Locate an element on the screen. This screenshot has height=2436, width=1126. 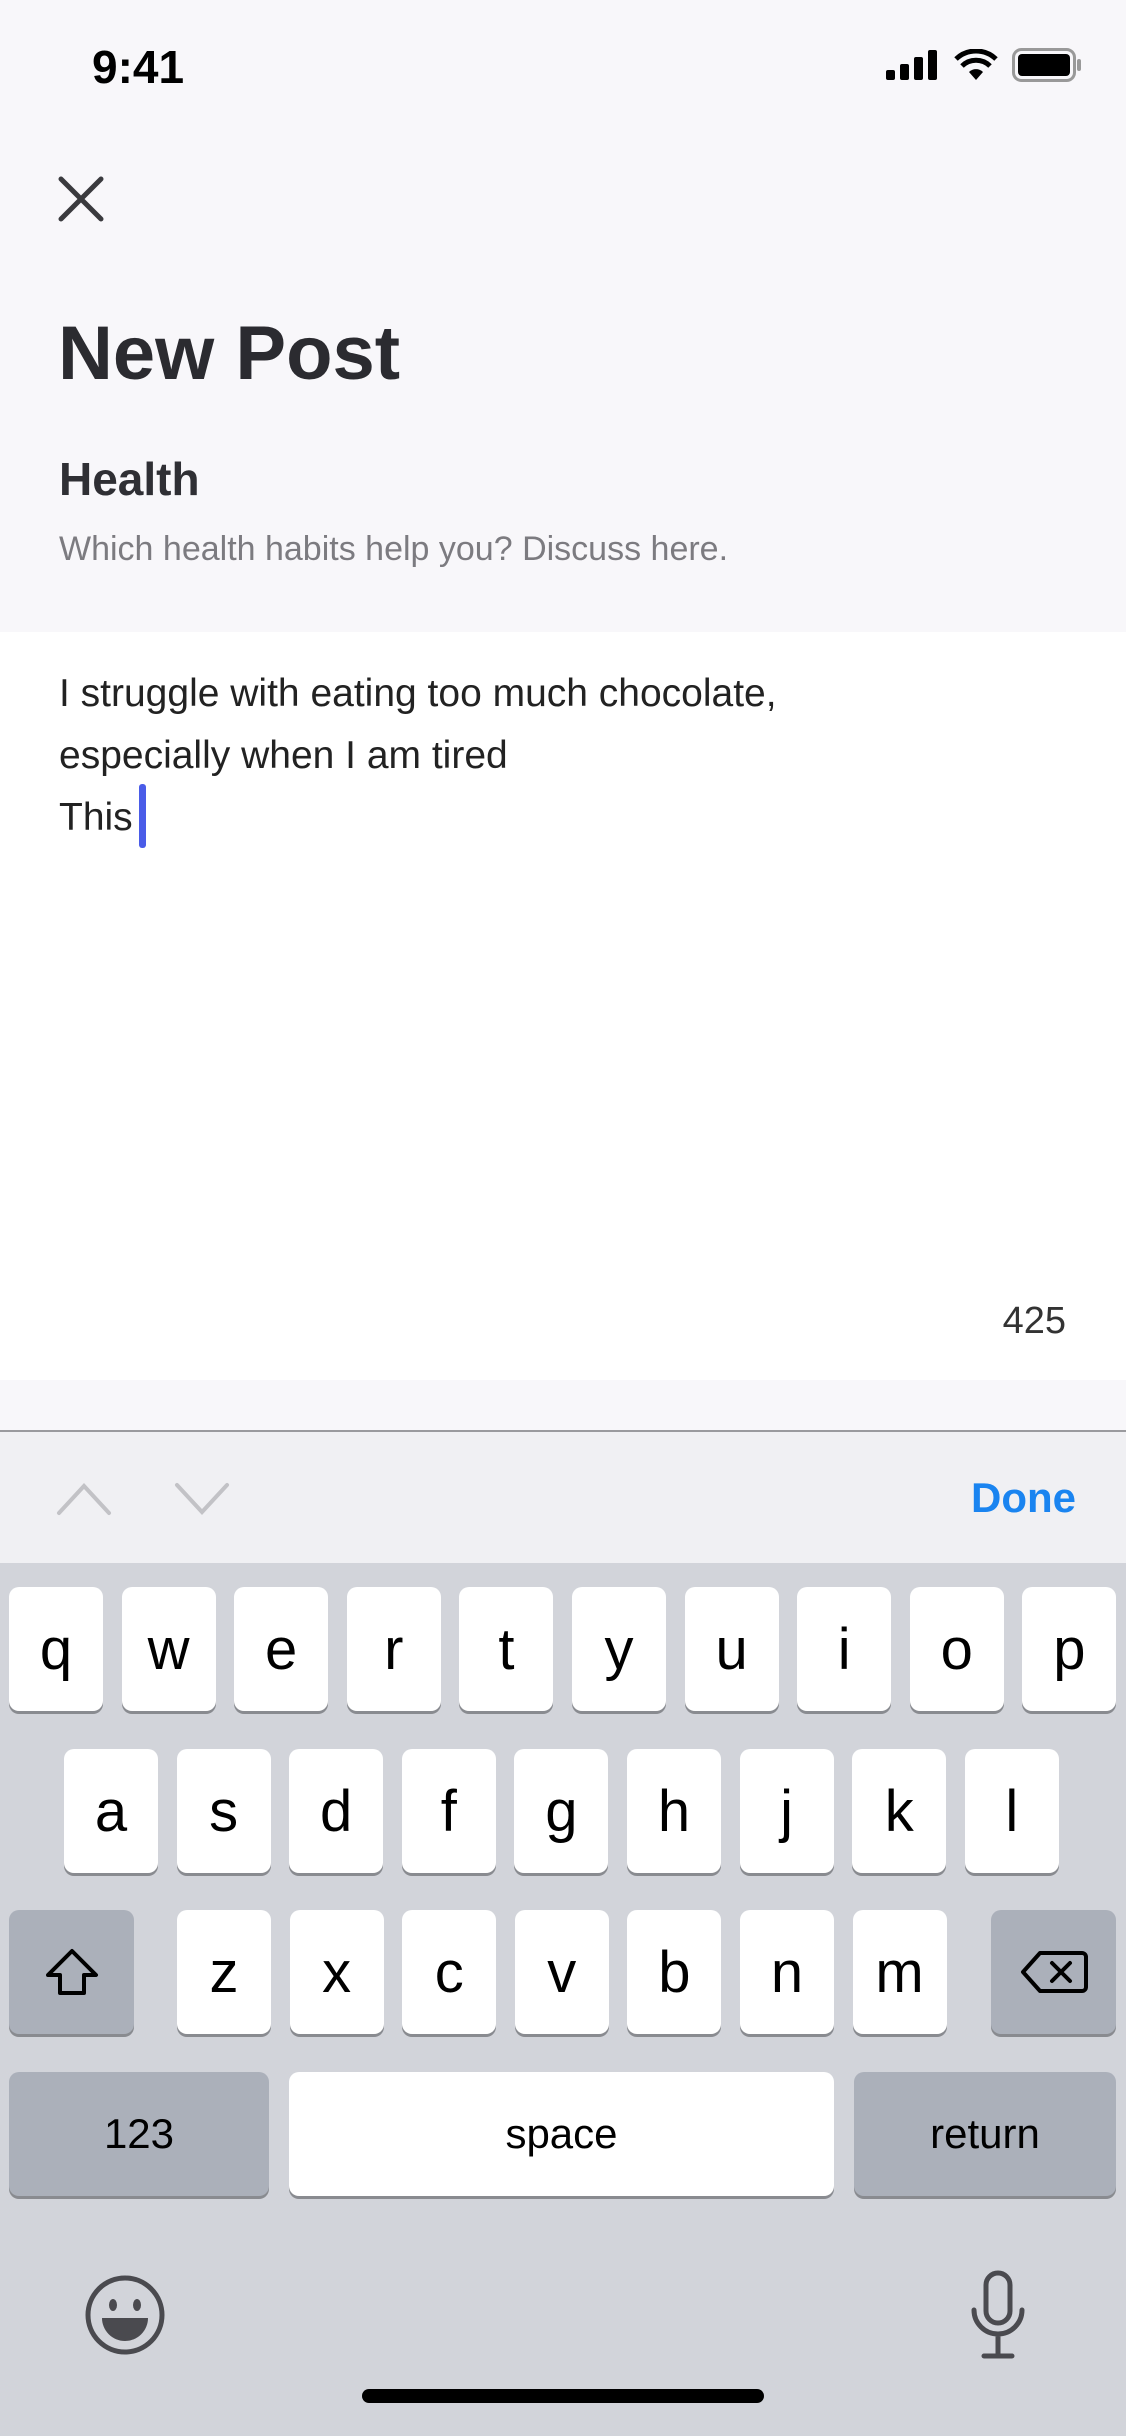
numbers-key: 123 is located at coordinates (139, 2134).